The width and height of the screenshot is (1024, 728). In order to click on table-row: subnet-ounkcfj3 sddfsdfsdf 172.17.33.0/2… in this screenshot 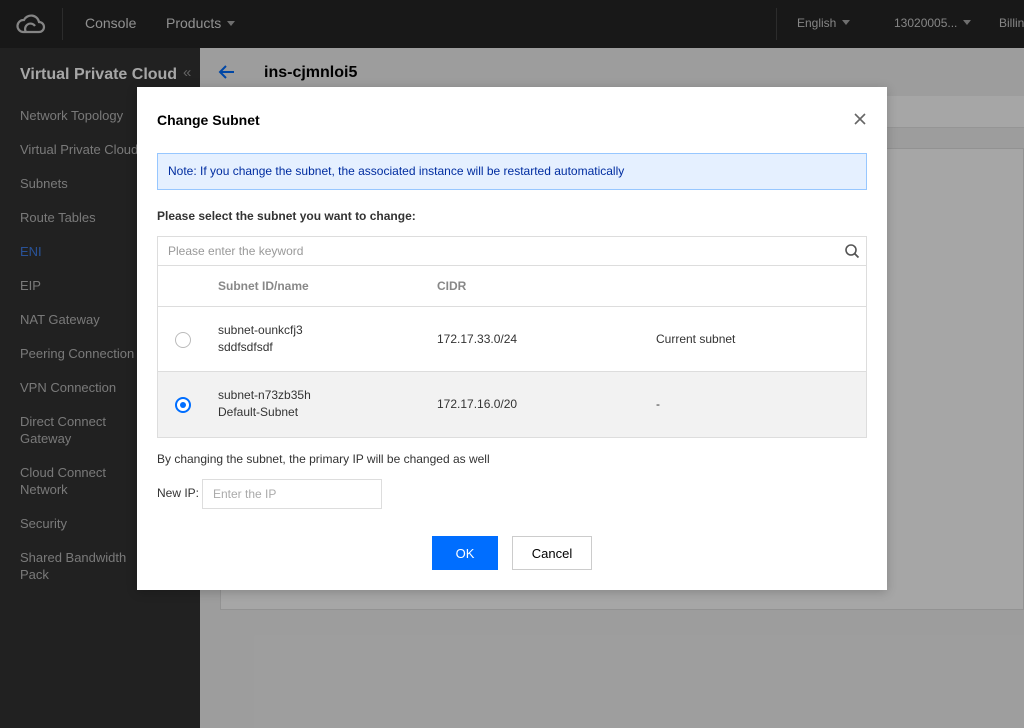, I will do `click(512, 339)`.